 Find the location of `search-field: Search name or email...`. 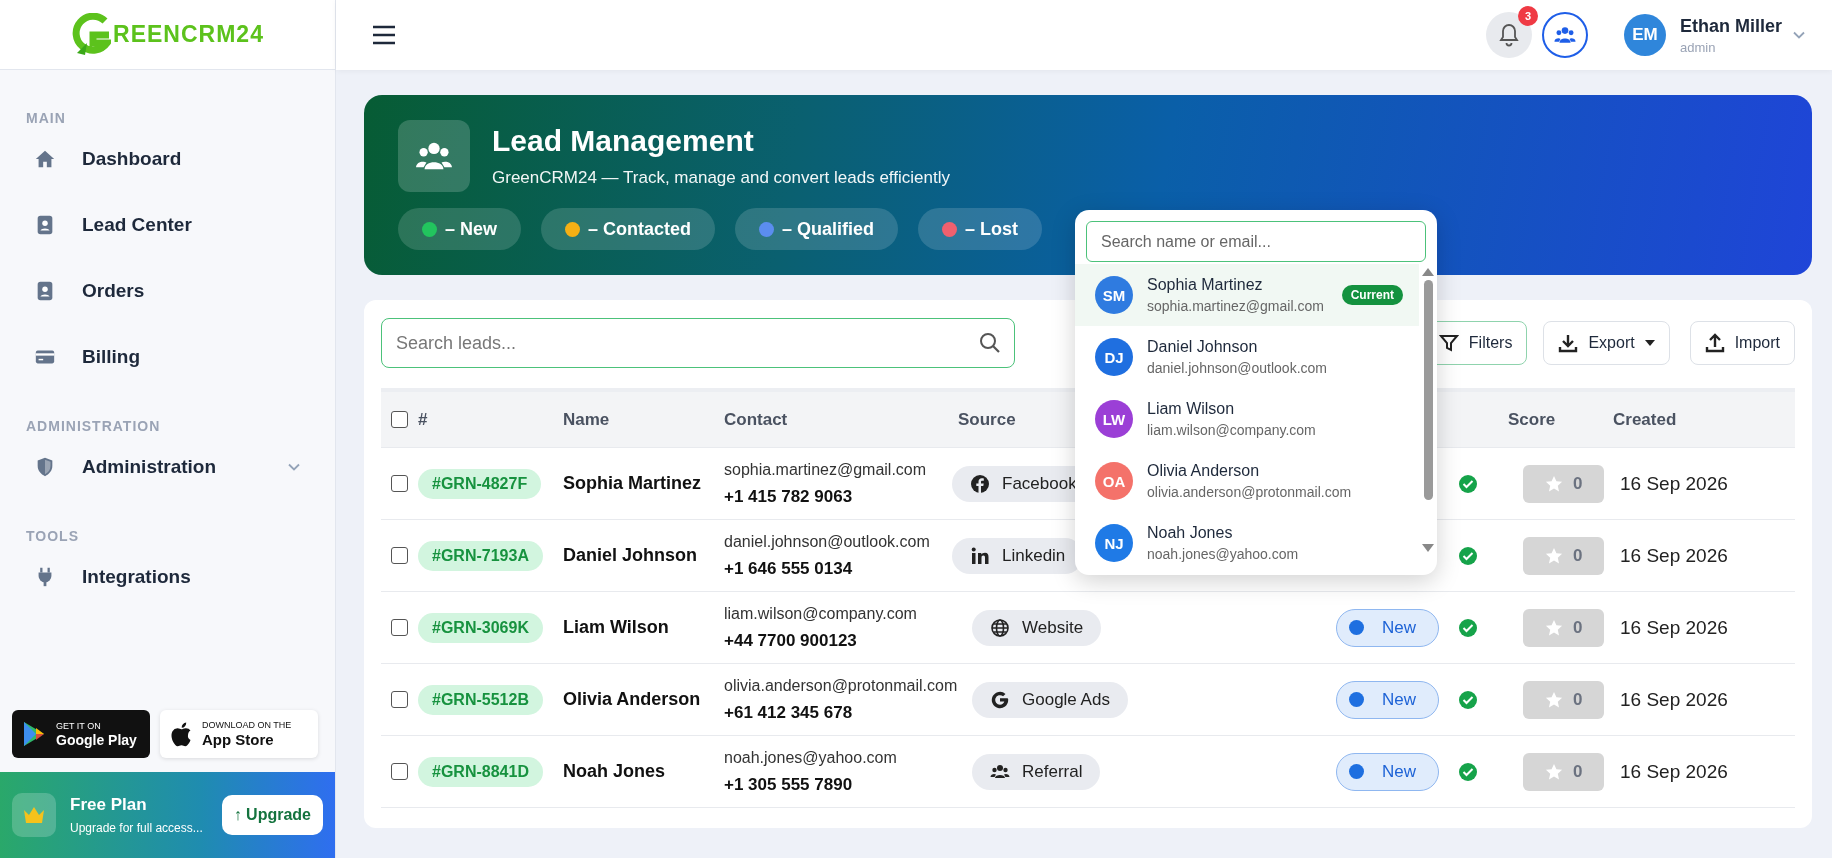

search-field: Search name or email... is located at coordinates (1256, 241).